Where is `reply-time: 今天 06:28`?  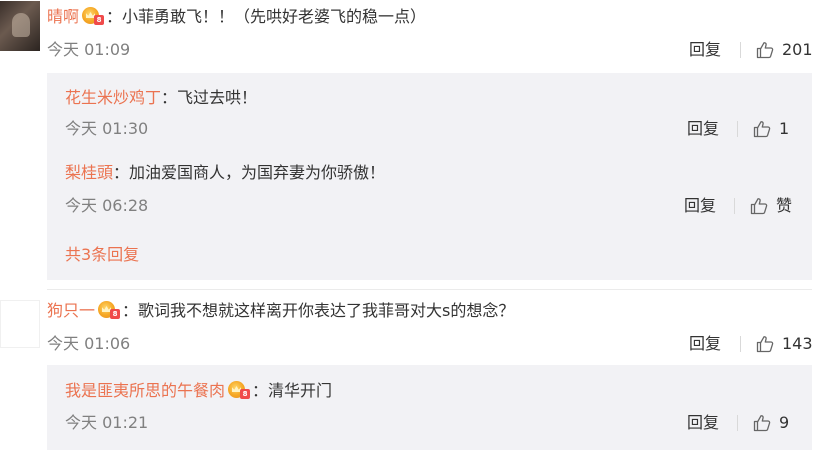
reply-time: 今天 06:28 is located at coordinates (107, 205).